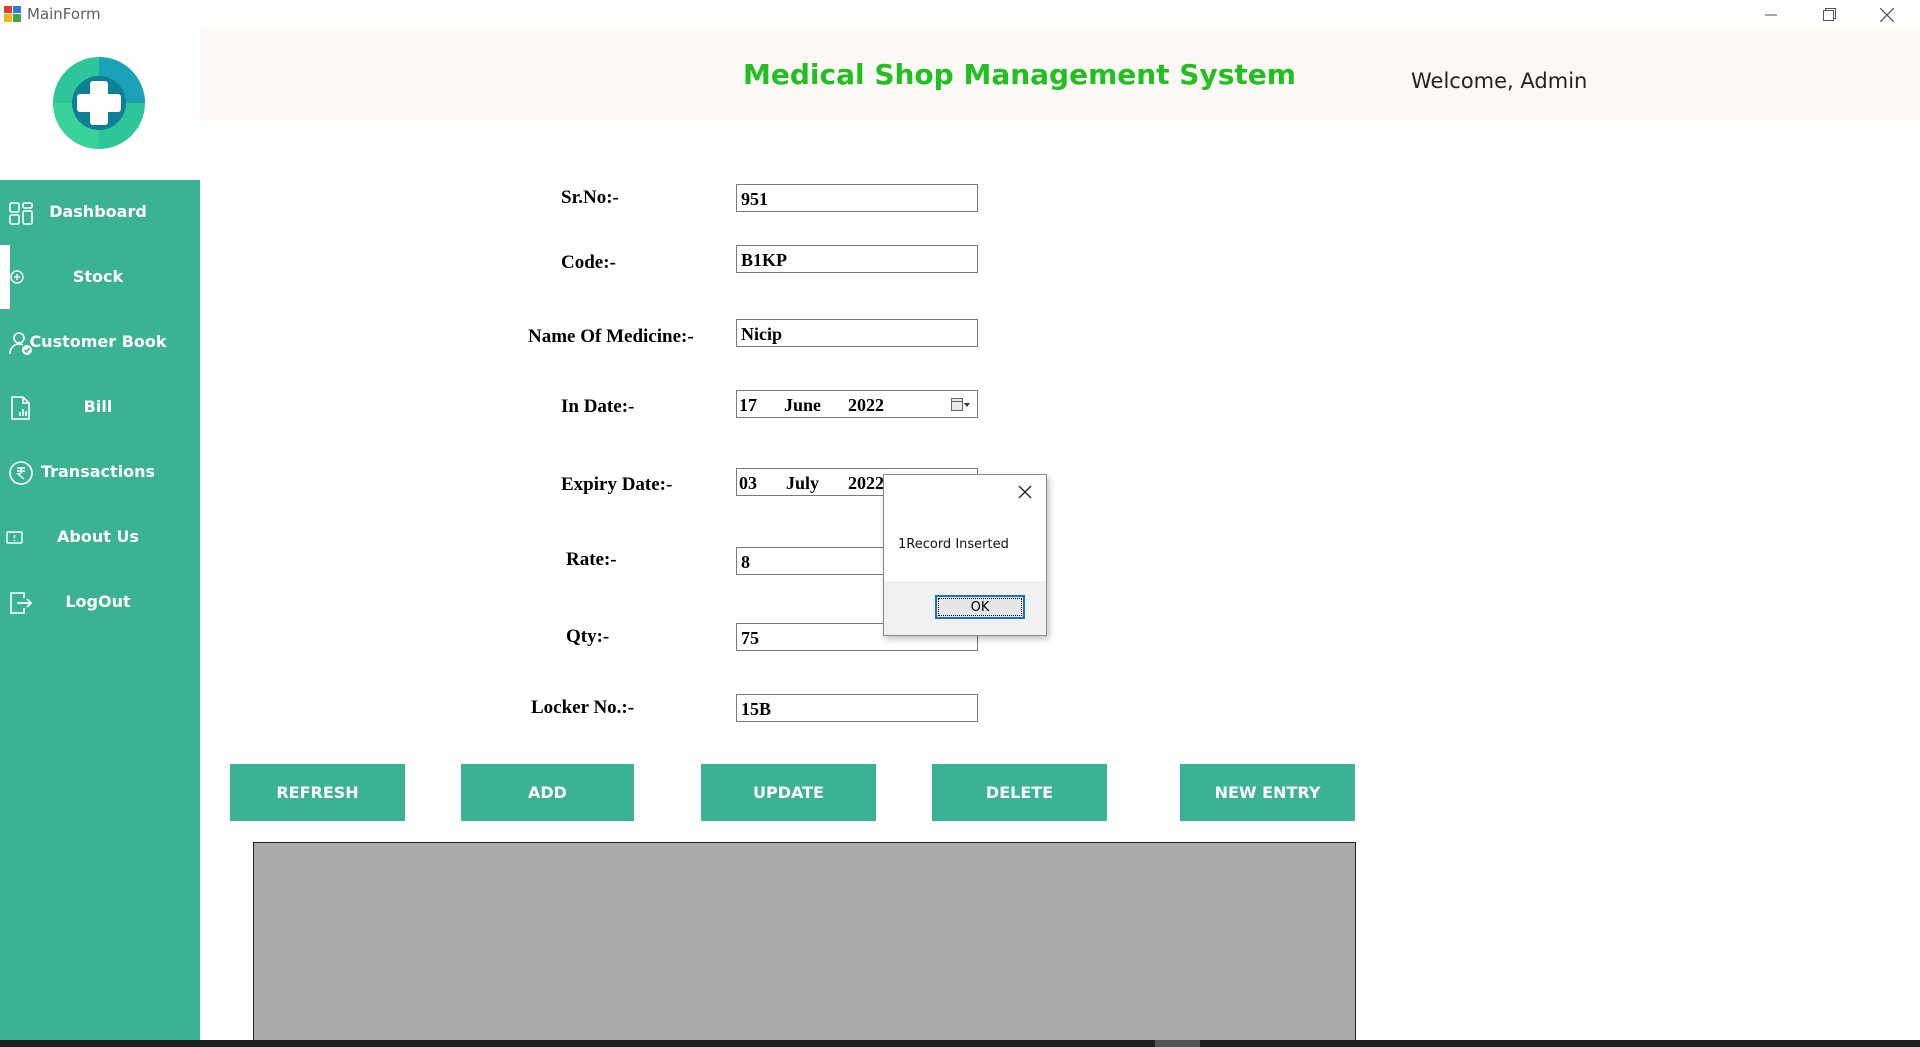 This screenshot has width=1920, height=1047. What do you see at coordinates (857, 198) in the screenshot?
I see `srno-field: 951` at bounding box center [857, 198].